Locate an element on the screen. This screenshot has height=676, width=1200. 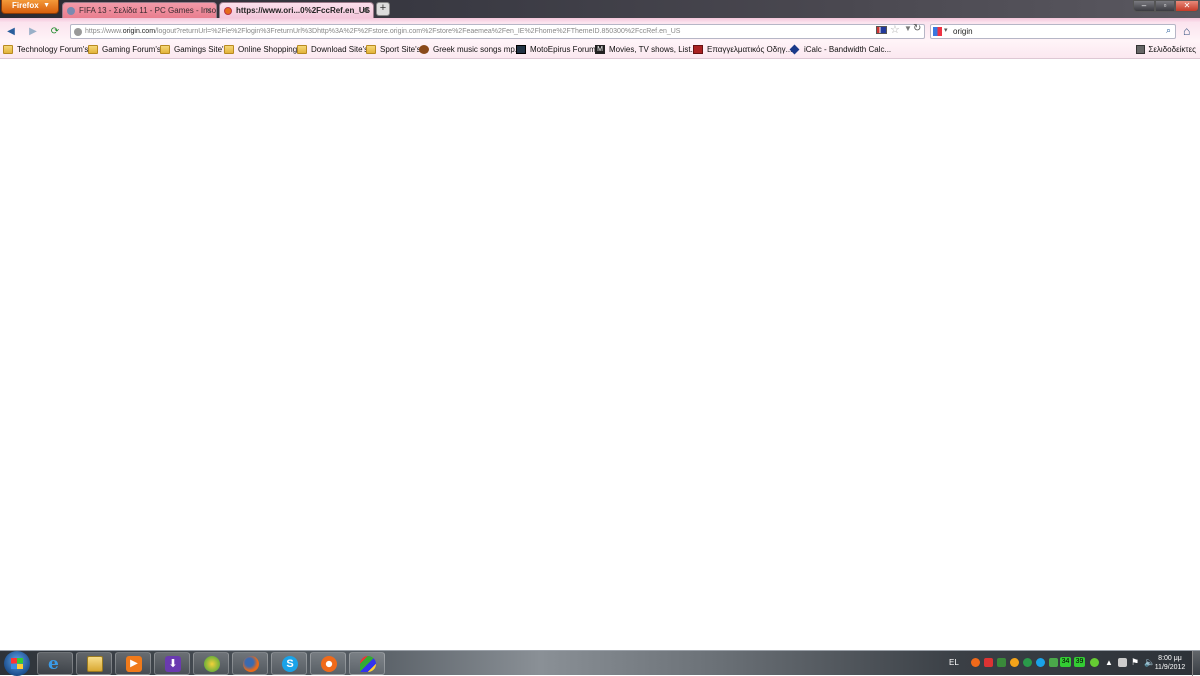
taskbar-internet-explorer: e is located at coordinates (55, 663).